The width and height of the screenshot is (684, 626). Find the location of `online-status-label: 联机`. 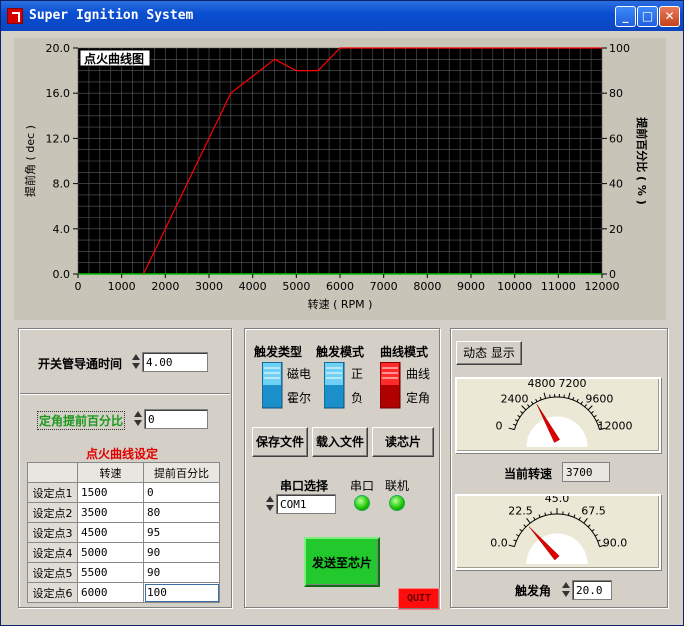

online-status-label: 联机 is located at coordinates (397, 486).